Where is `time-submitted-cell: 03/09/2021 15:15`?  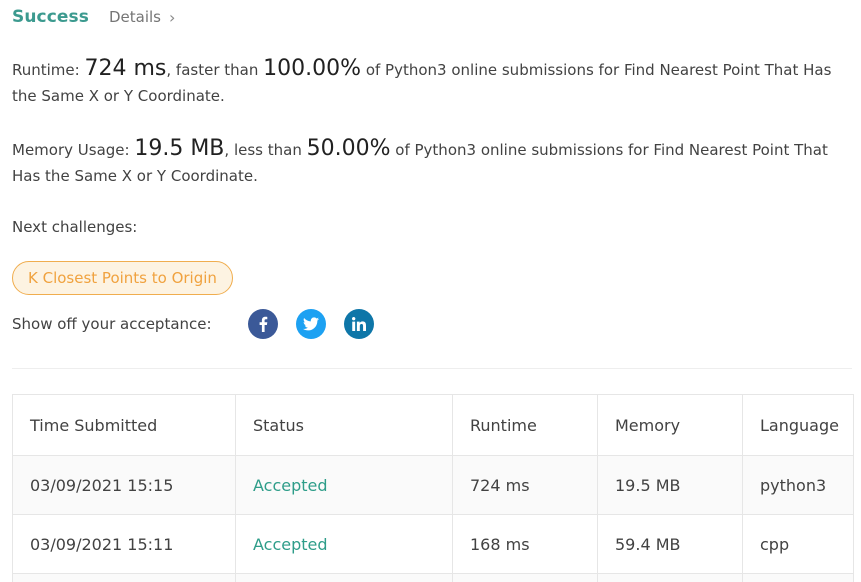 time-submitted-cell: 03/09/2021 15:15 is located at coordinates (124, 485).